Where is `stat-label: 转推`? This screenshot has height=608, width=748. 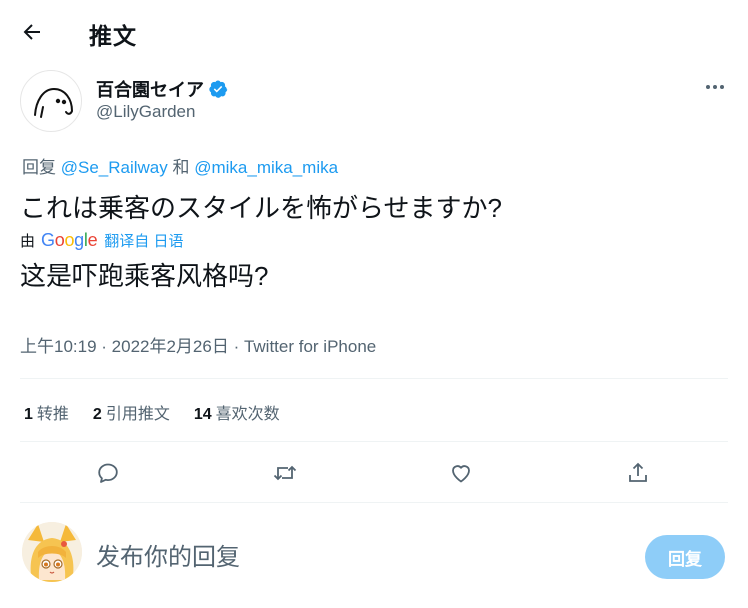 stat-label: 转推 is located at coordinates (52, 414).